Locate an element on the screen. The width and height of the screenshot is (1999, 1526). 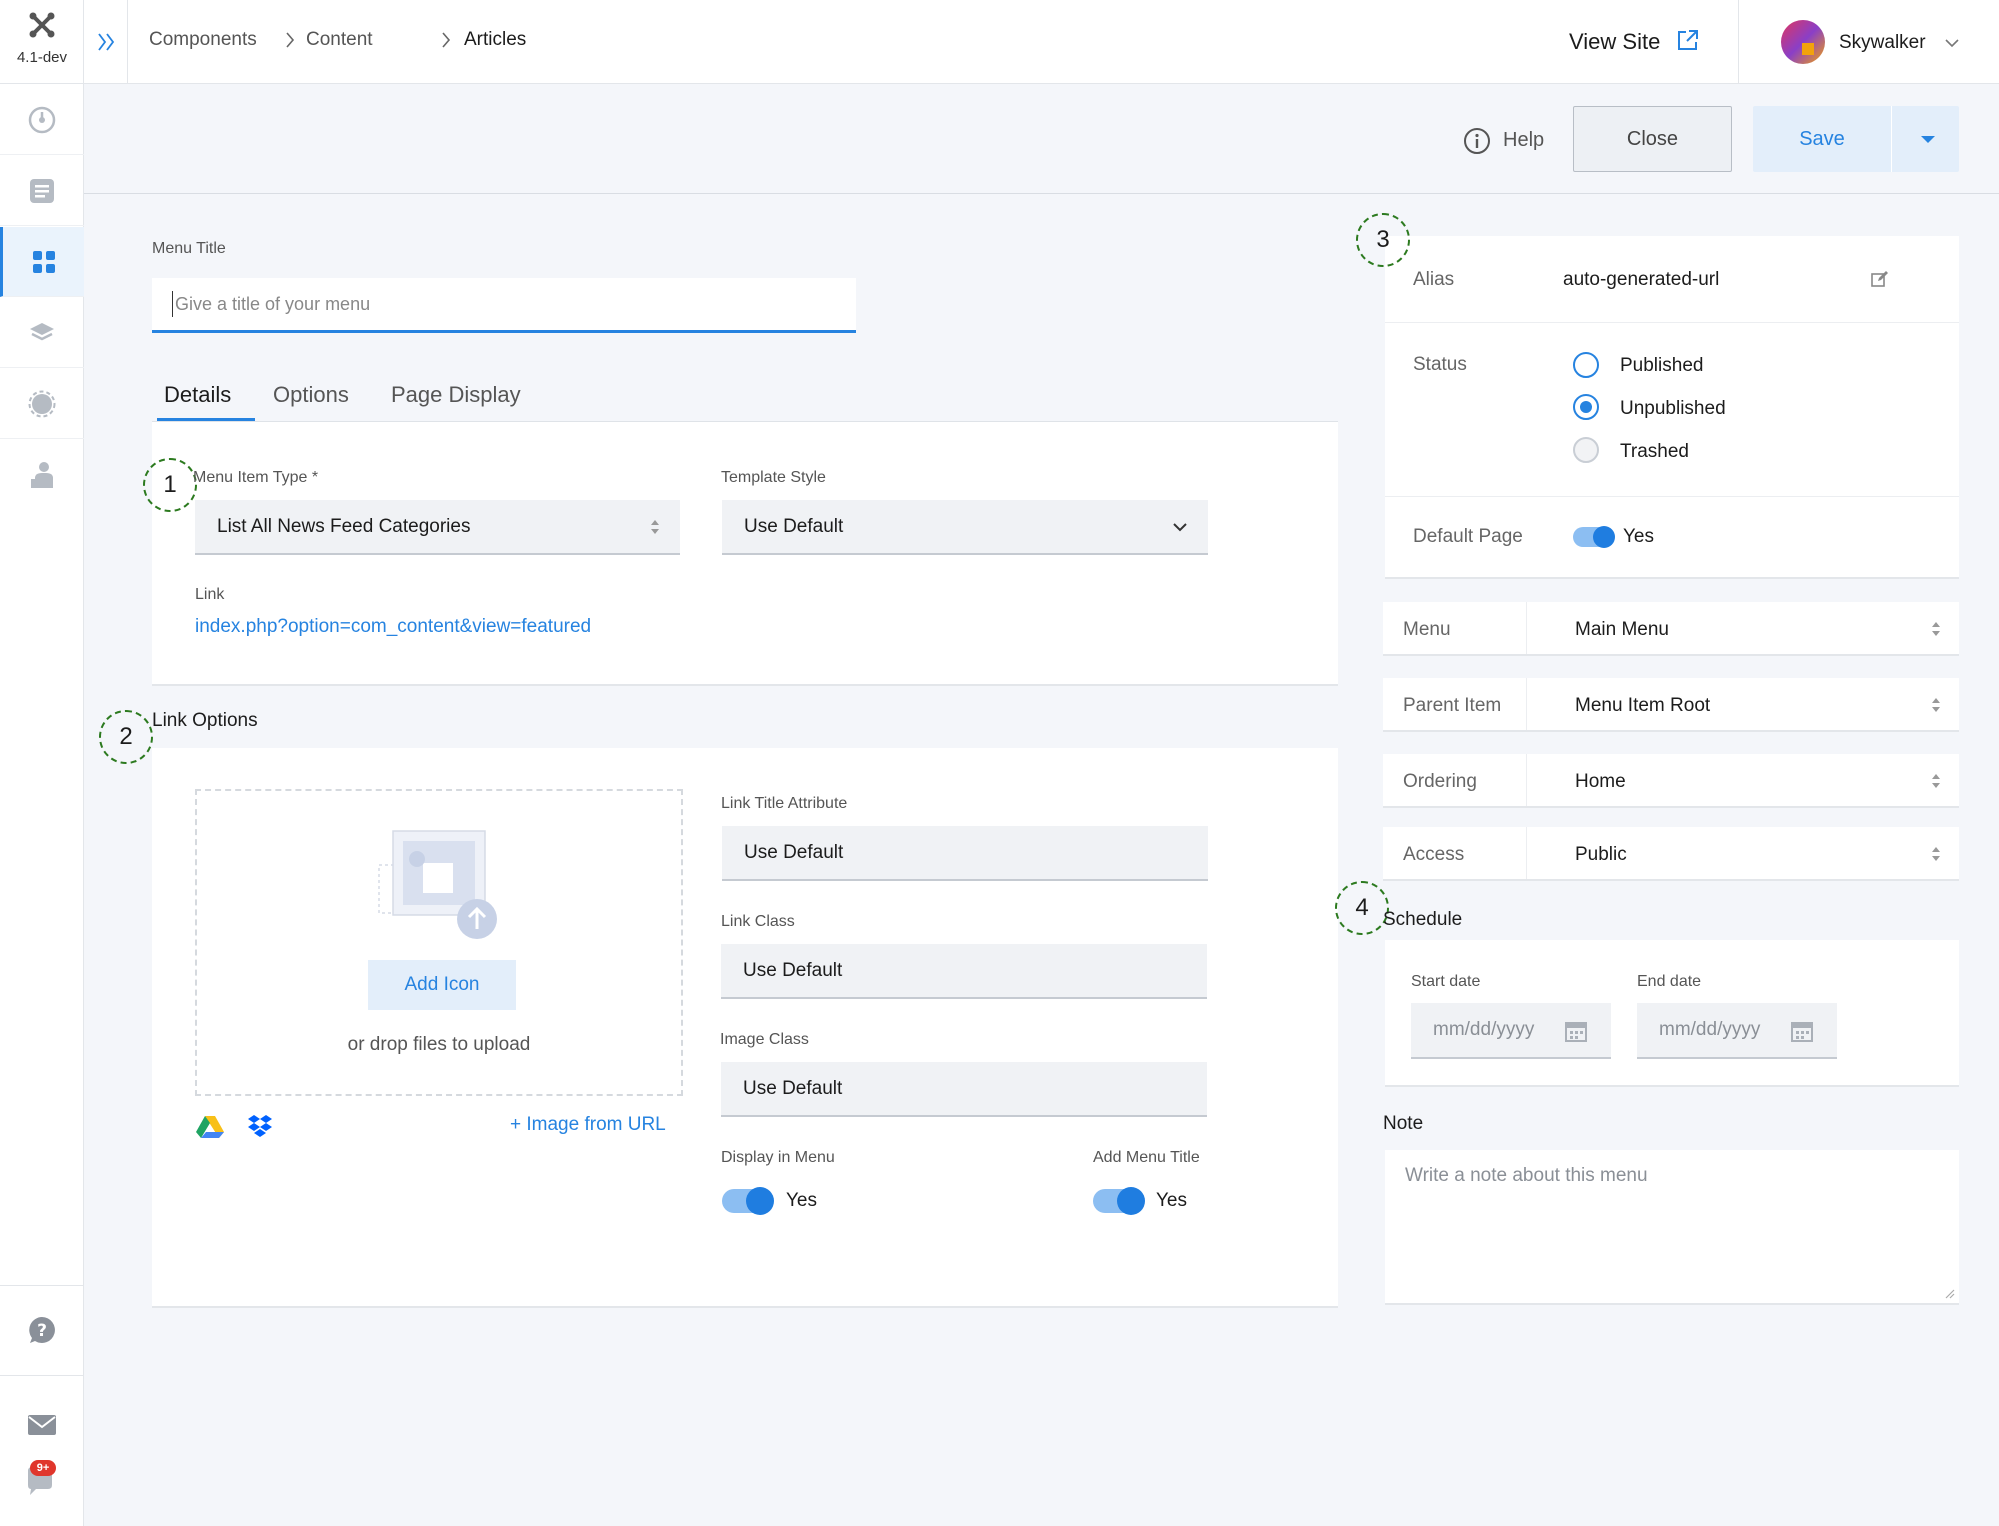
close-button: Close is located at coordinates (1652, 139).